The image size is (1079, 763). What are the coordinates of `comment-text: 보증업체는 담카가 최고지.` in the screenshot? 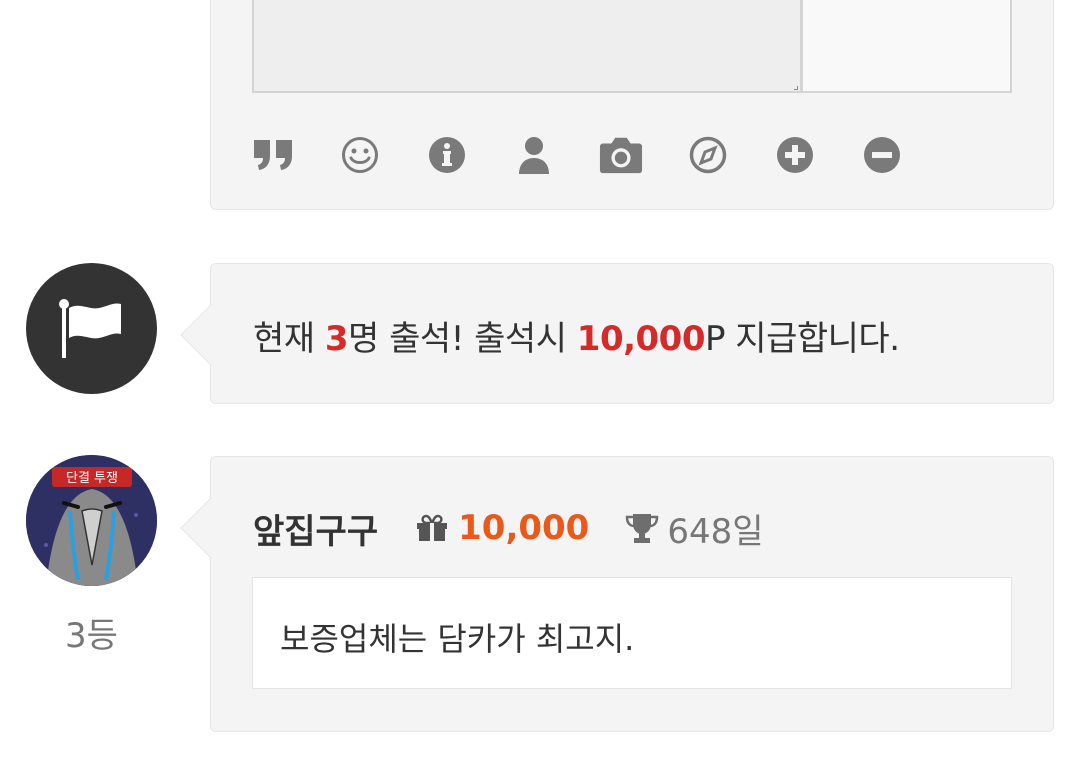 It's located at (457, 639).